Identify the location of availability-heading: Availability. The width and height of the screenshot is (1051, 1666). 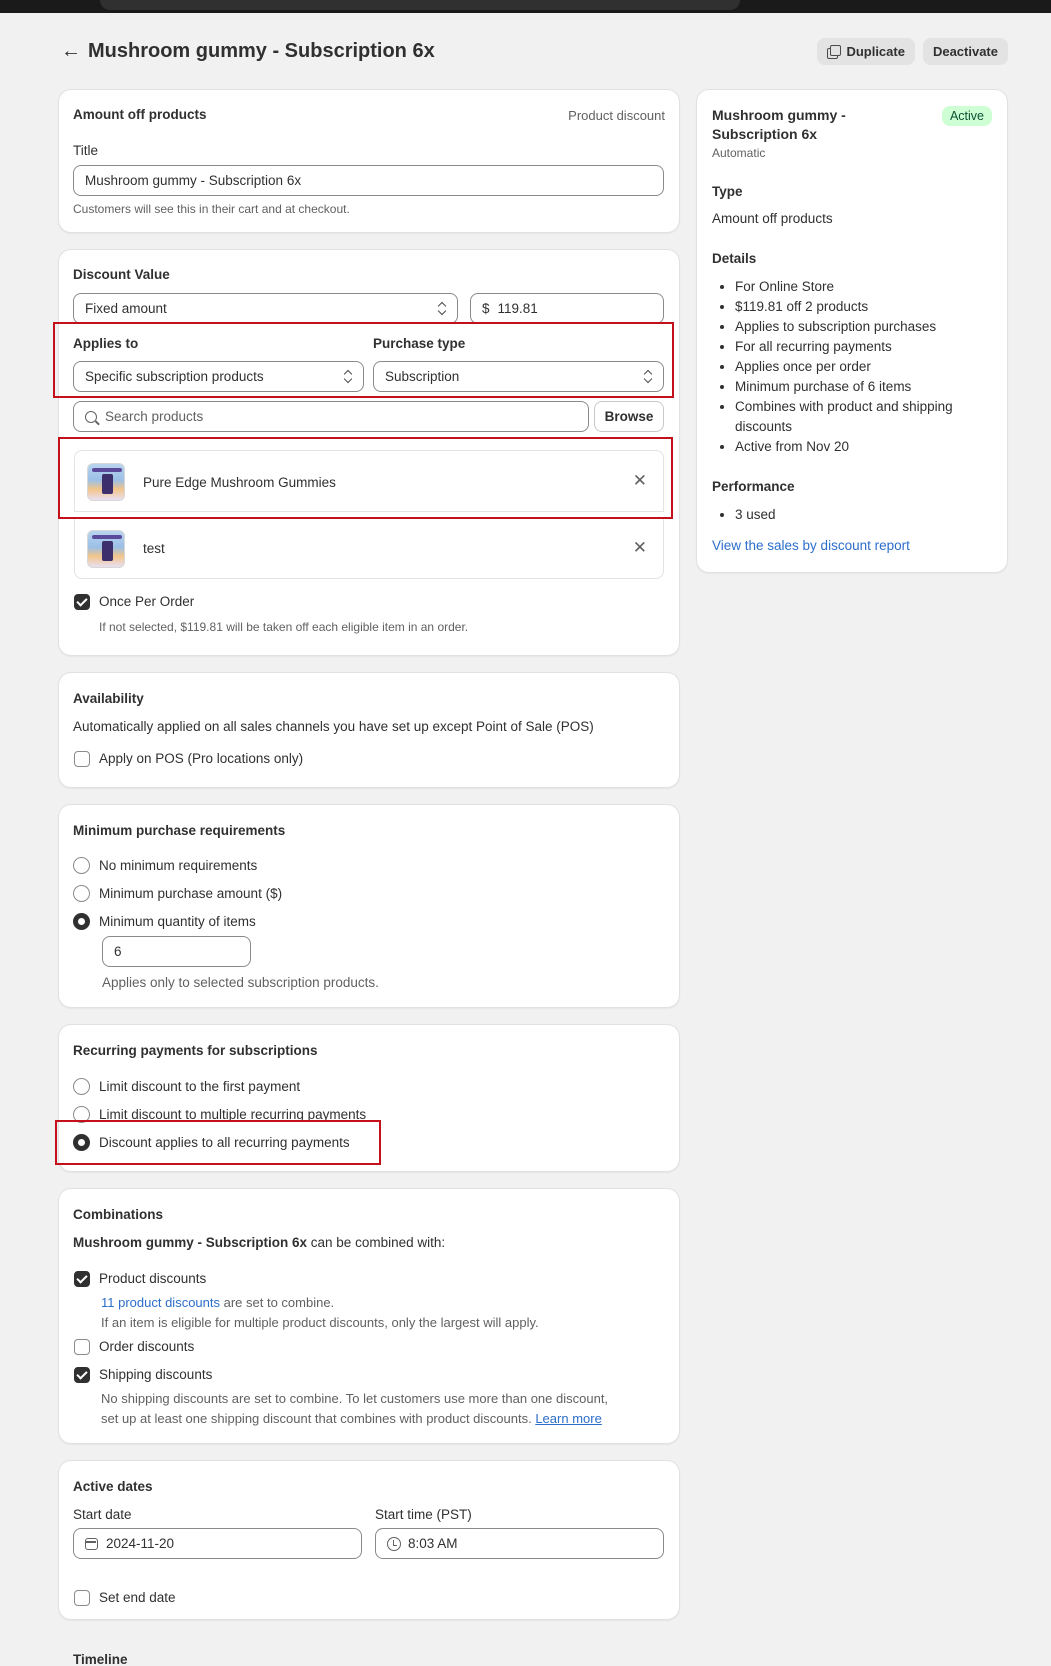
(108, 698).